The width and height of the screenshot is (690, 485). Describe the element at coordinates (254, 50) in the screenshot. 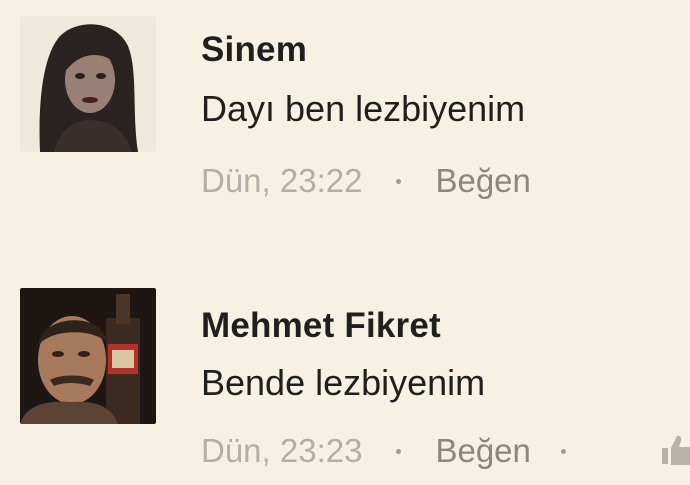

I see `comment-author: Sinem` at that location.